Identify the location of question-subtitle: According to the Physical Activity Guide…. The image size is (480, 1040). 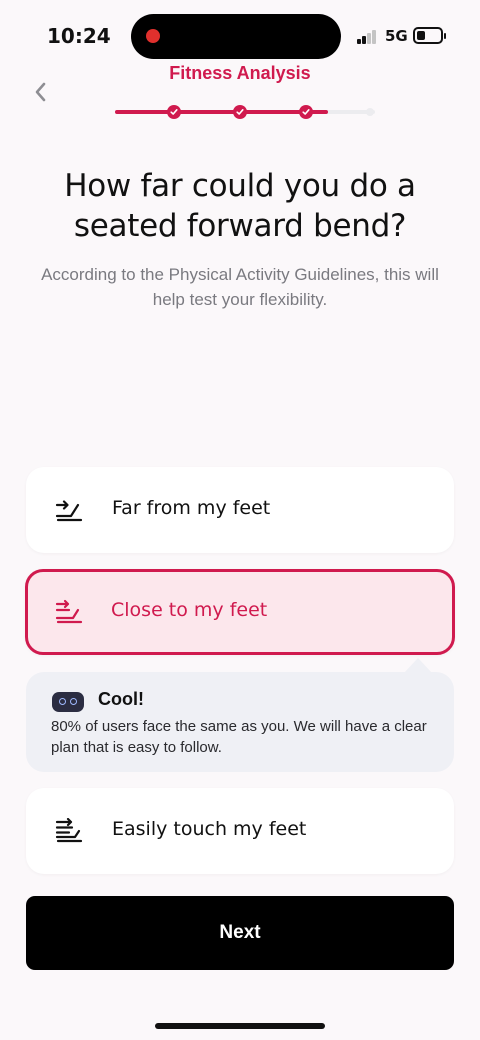
(240, 287).